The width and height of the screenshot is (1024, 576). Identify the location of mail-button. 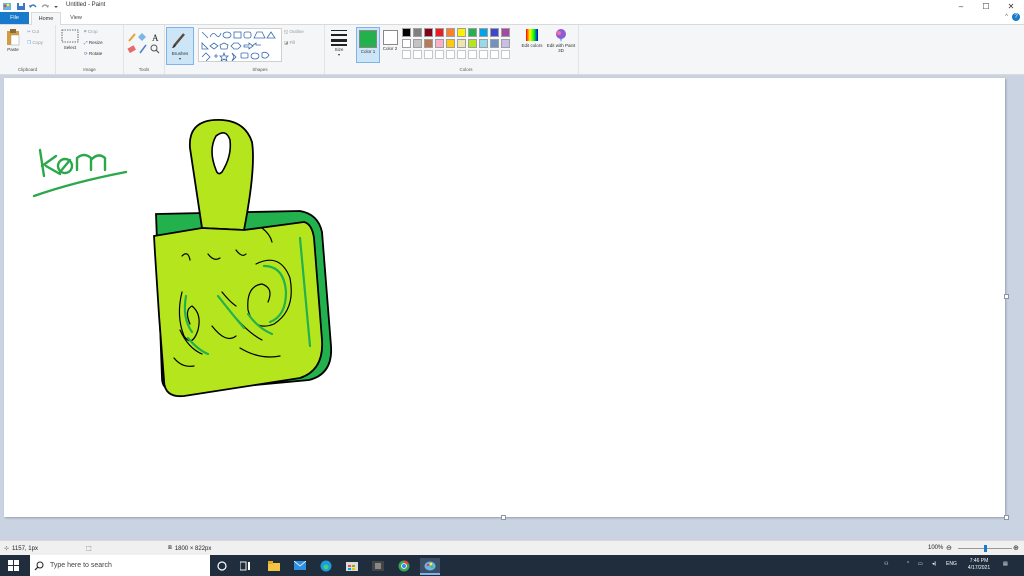
(299, 565).